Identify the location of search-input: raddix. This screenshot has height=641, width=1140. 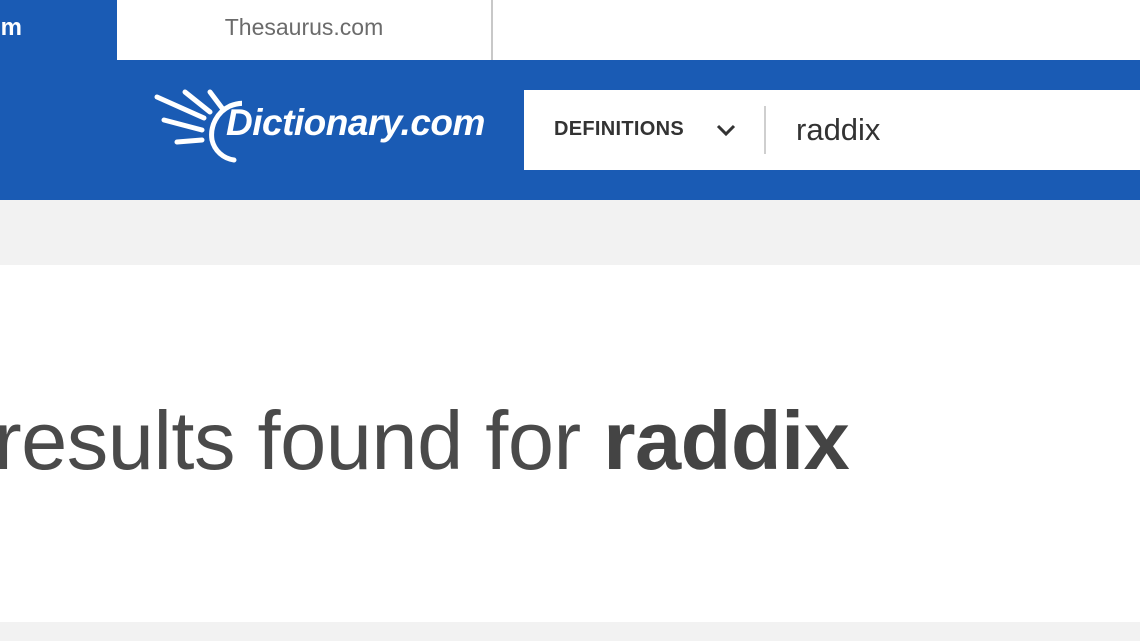
(838, 130).